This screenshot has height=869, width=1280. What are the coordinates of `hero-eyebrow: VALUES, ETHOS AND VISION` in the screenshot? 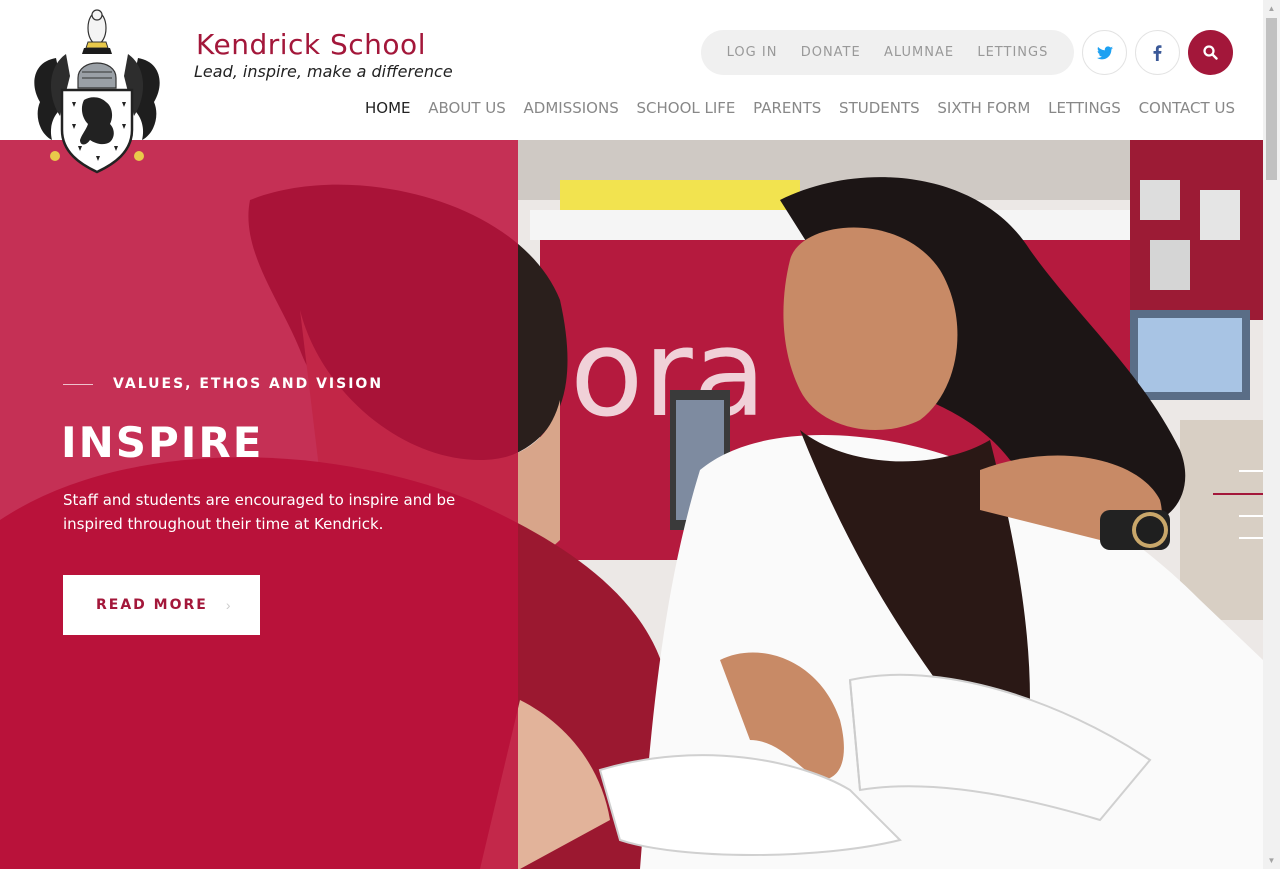 It's located at (223, 384).